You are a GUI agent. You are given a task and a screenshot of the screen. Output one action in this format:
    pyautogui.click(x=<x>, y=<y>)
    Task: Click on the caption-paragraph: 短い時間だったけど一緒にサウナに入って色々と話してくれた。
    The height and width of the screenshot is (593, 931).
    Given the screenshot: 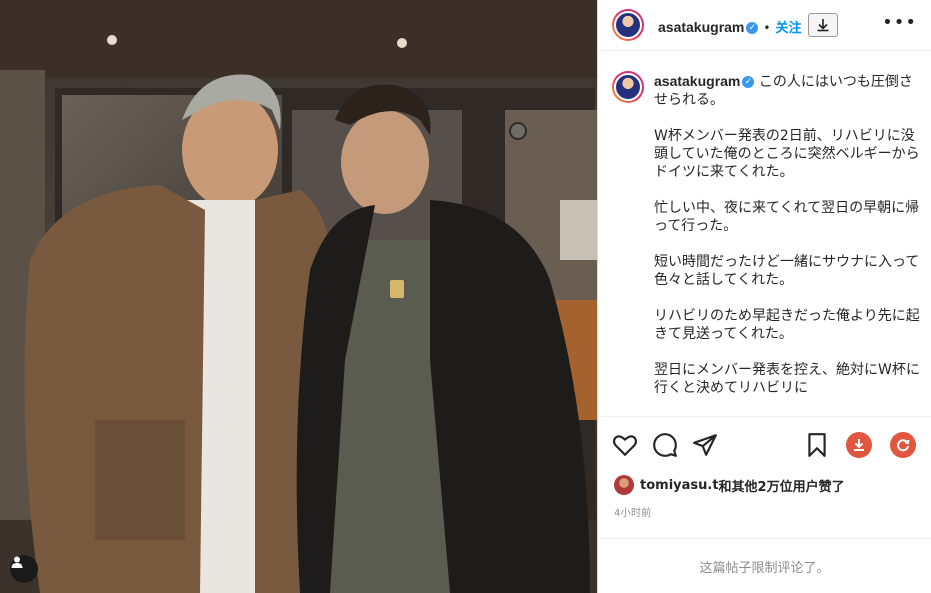 What is the action you would take?
    pyautogui.click(x=787, y=271)
    